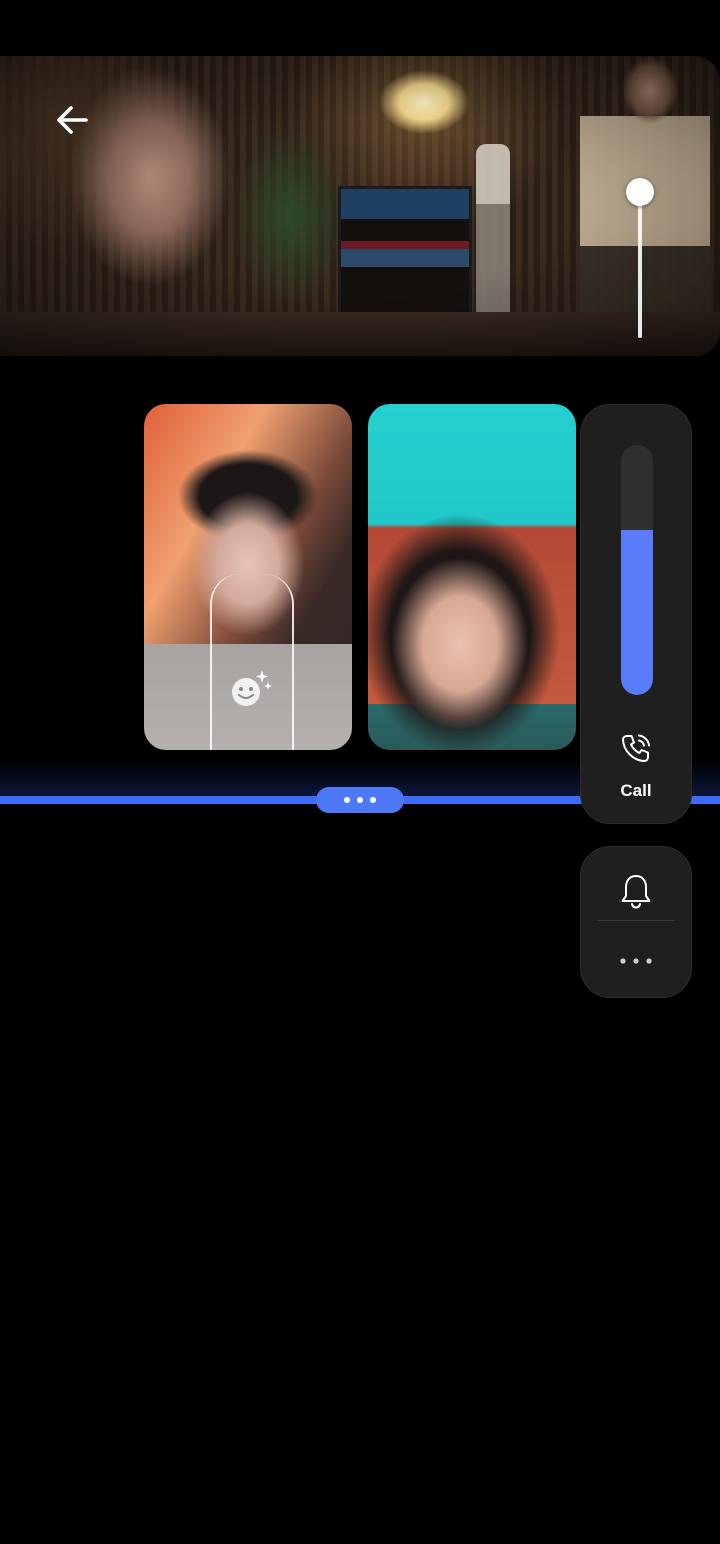 This screenshot has height=1544, width=720. I want to click on side-control-panel: Call, so click(636, 614).